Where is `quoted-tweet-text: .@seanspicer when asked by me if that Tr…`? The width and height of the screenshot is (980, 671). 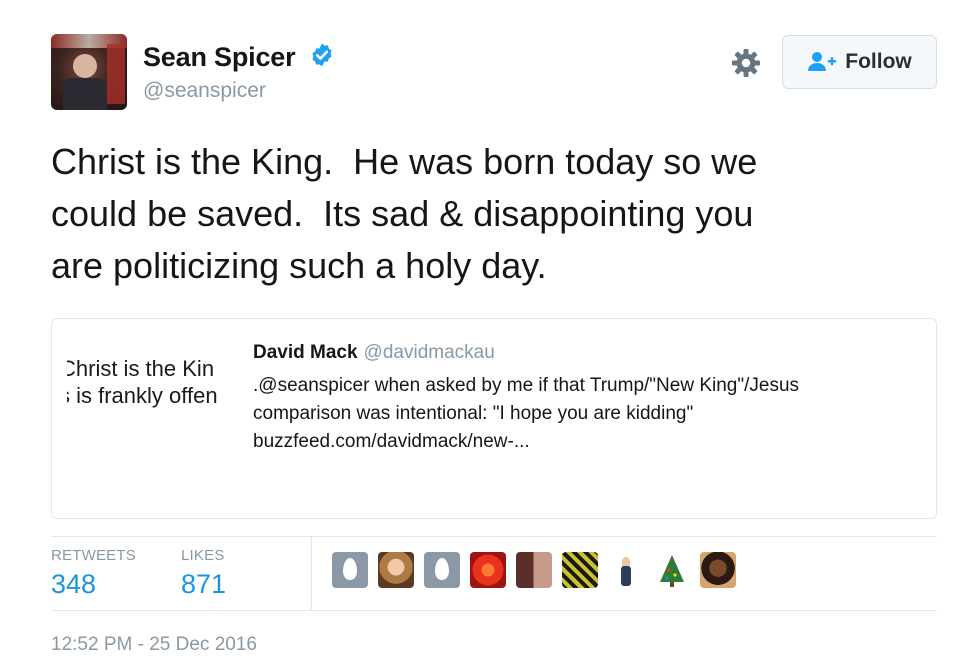
quoted-tweet-text: .@seanspicer when asked by me if that Tr… is located at coordinates (526, 413).